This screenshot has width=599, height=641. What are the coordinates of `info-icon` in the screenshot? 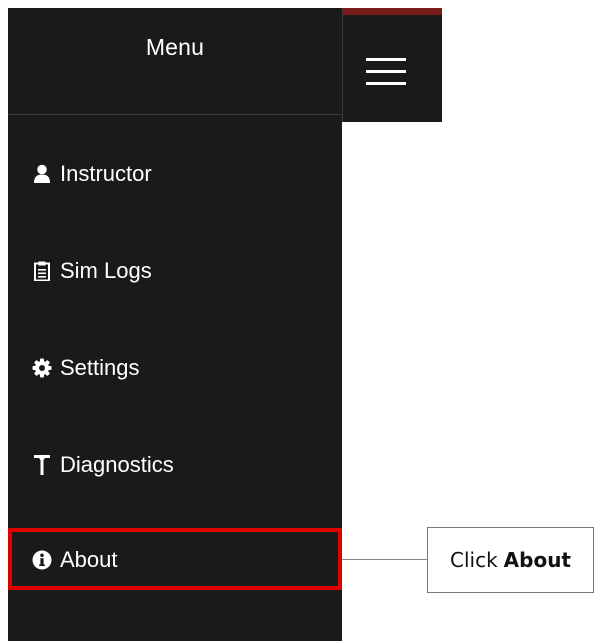 It's located at (42, 560).